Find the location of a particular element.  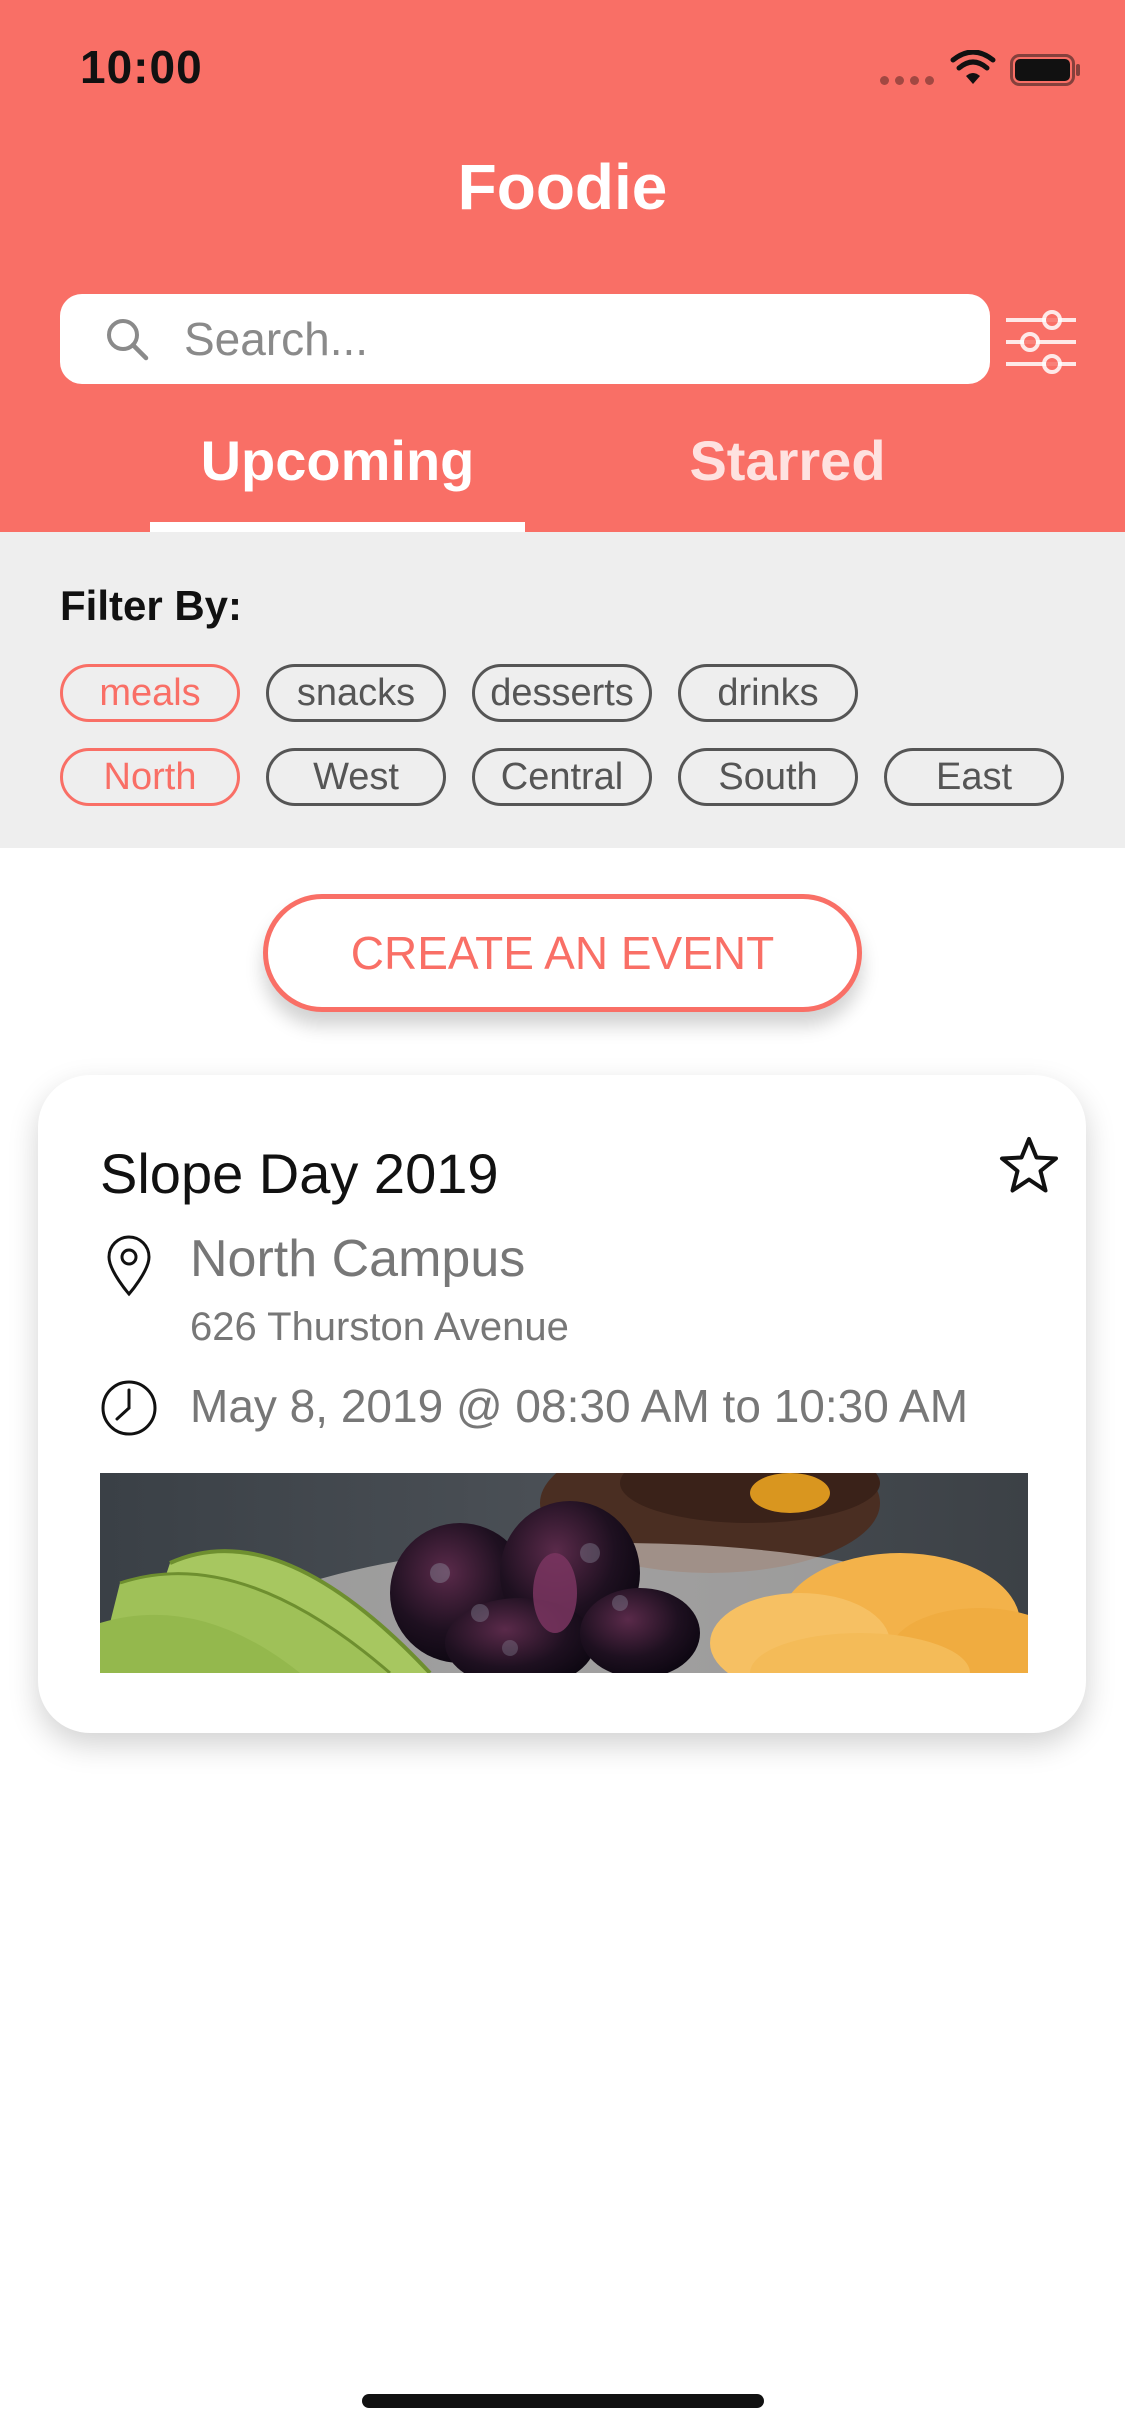

battery-icon is located at coordinates (1045, 70).